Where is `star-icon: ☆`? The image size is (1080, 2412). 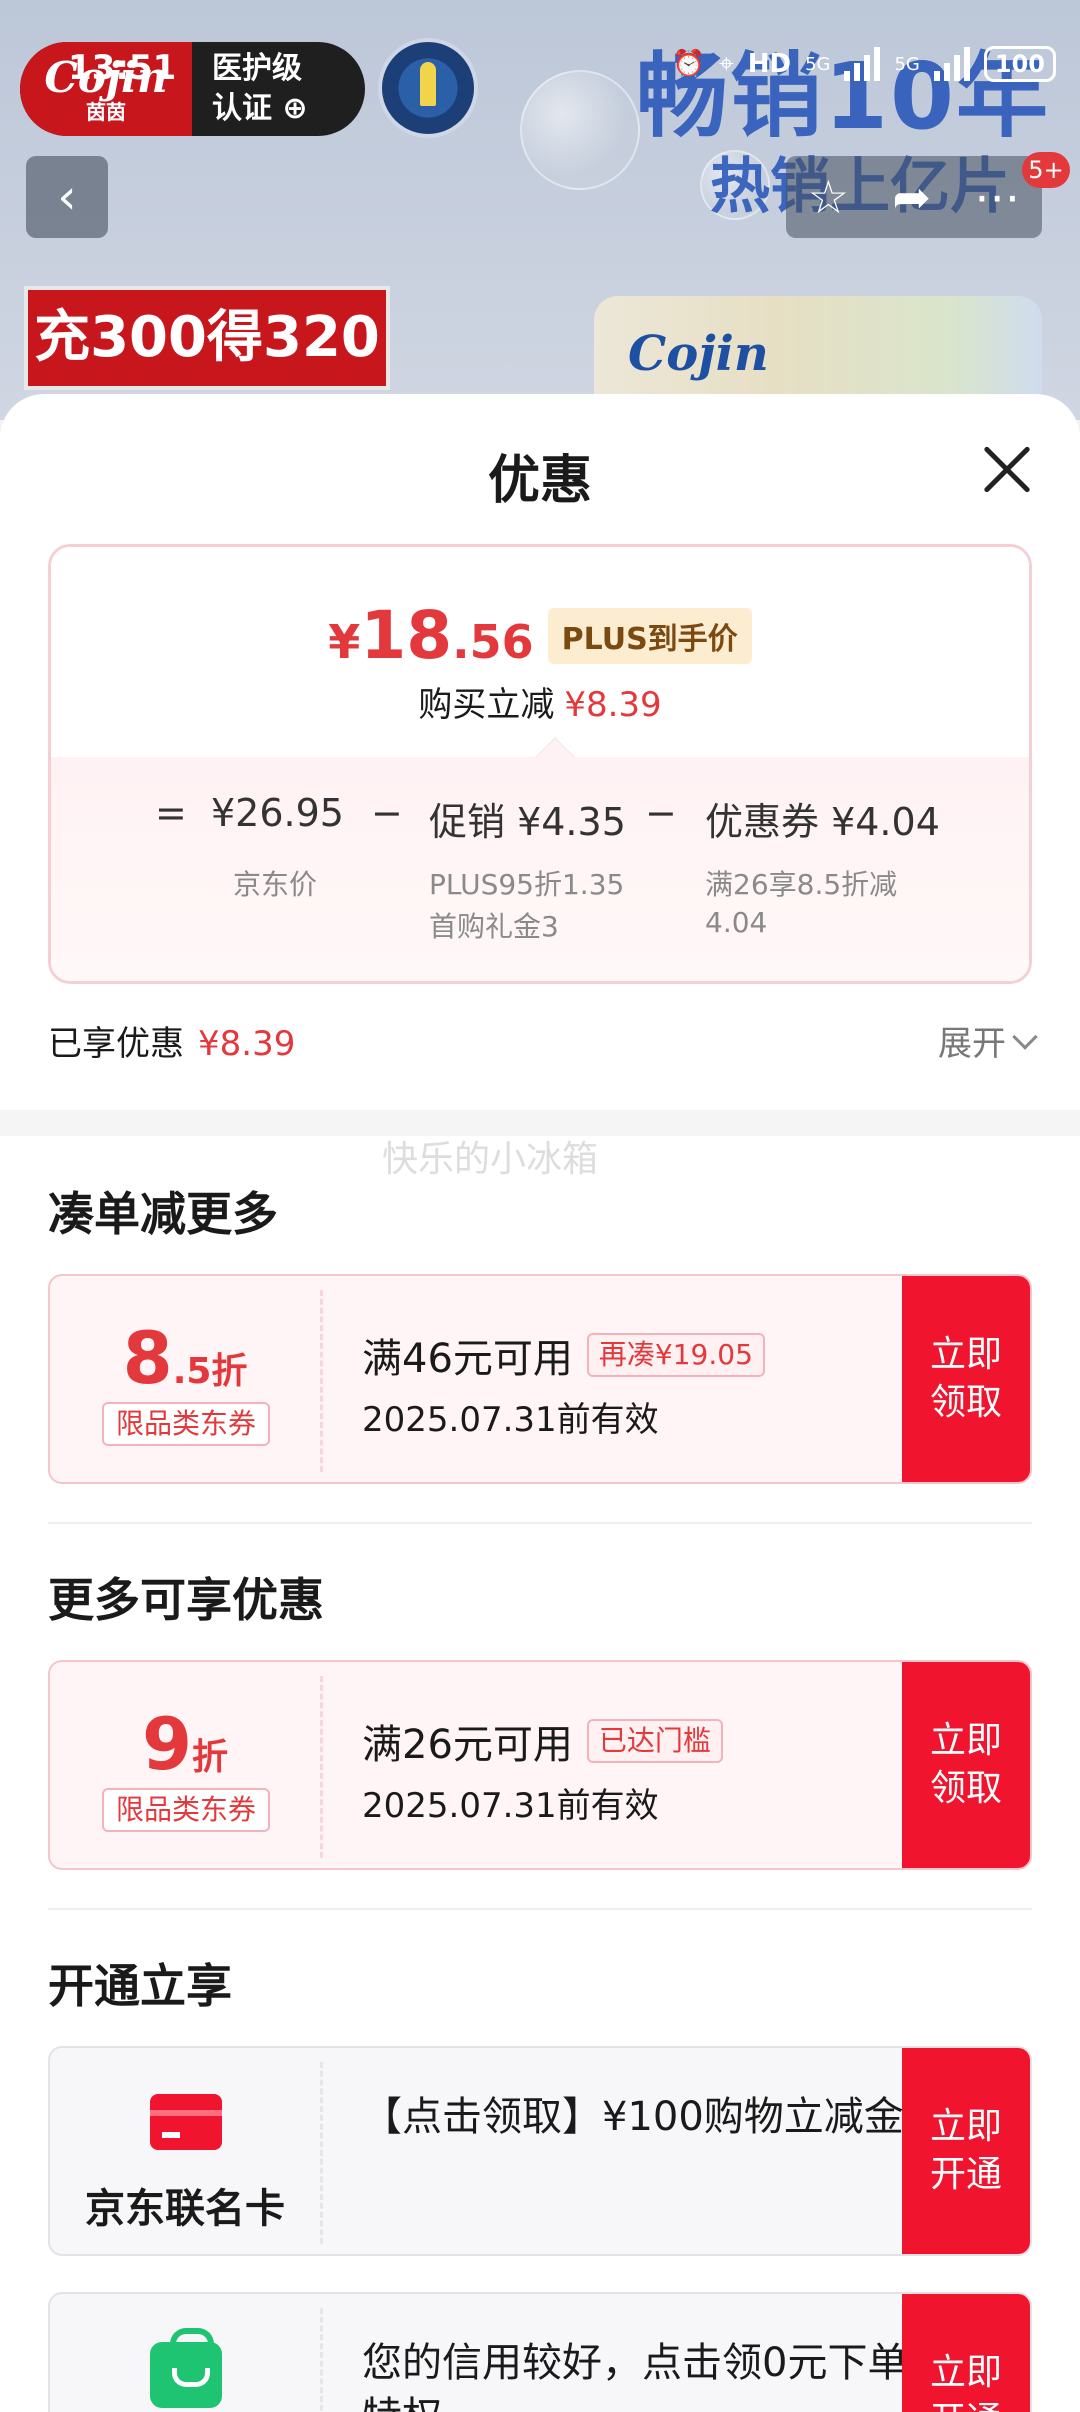
star-icon: ☆ is located at coordinates (828, 197).